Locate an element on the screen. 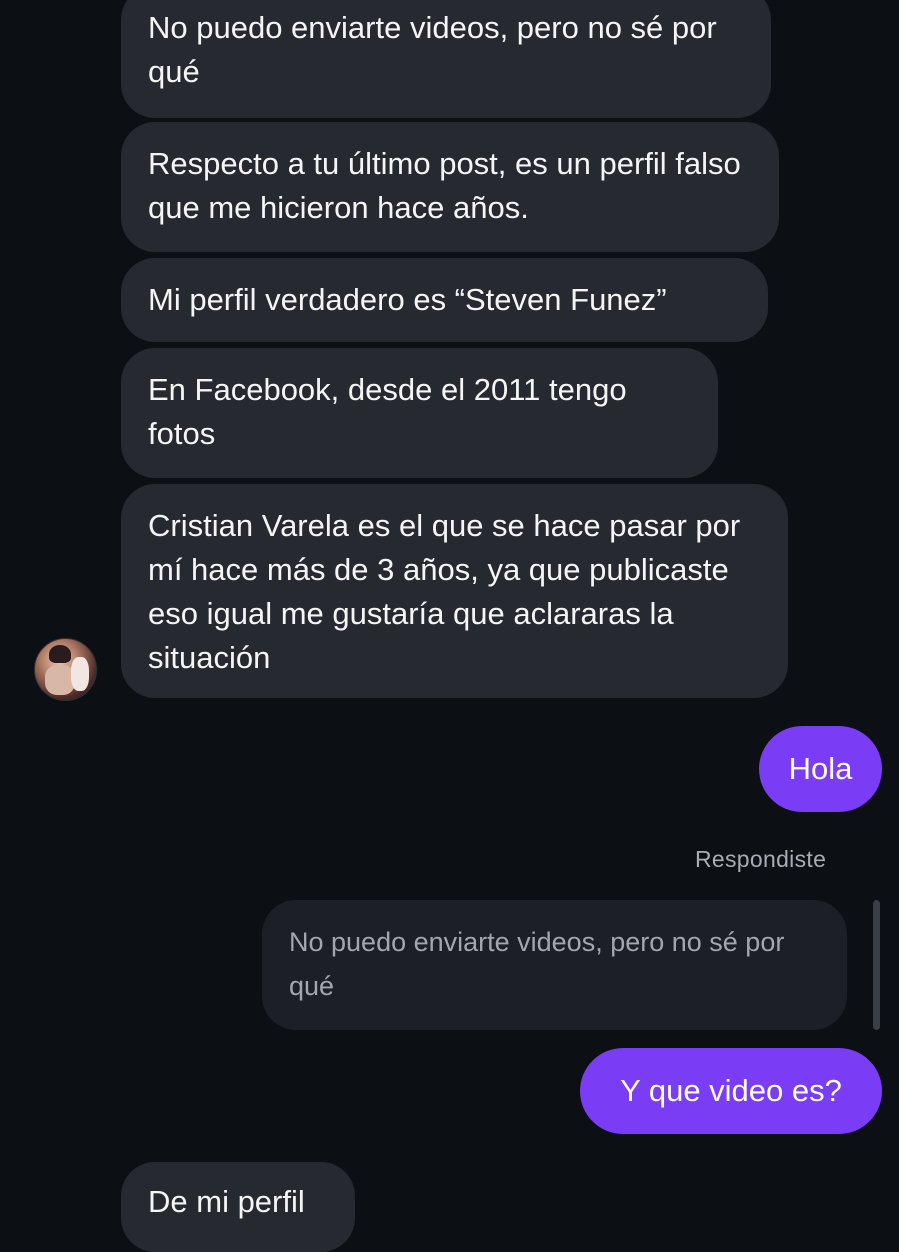  message-bubble-outgoing: Hola is located at coordinates (820, 769).